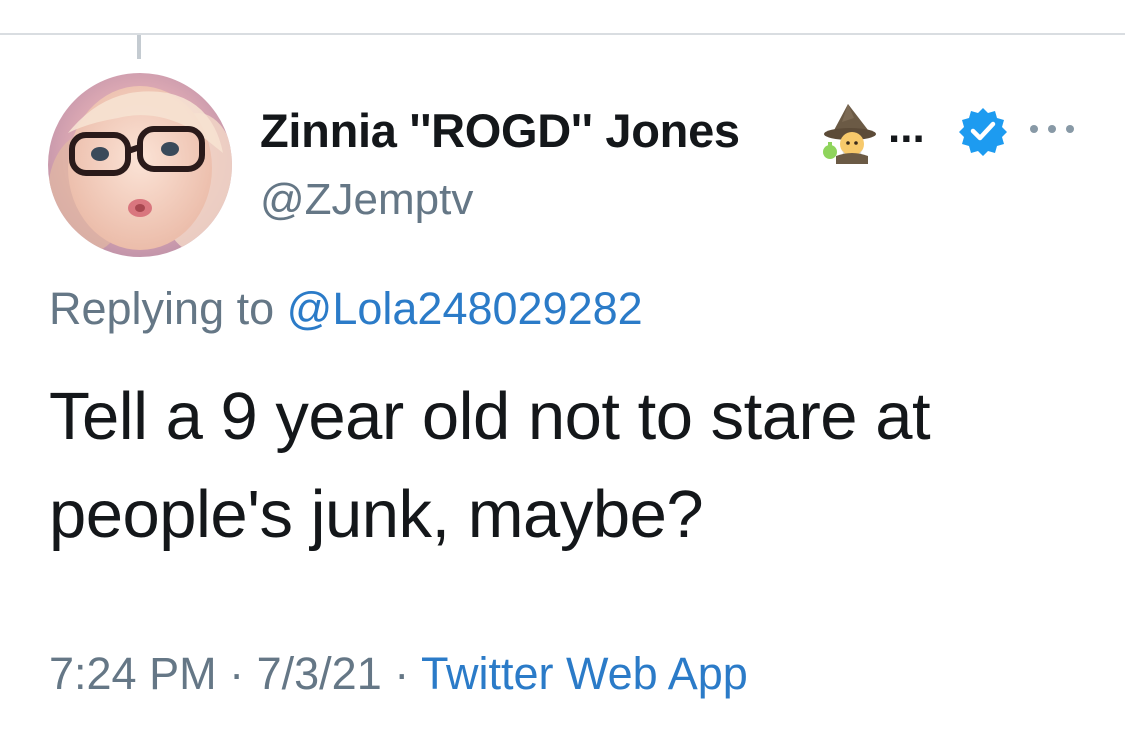 Image resolution: width=1125 pixels, height=744 pixels. Describe the element at coordinates (1052, 129) in the screenshot. I see `more-options-icon` at that location.